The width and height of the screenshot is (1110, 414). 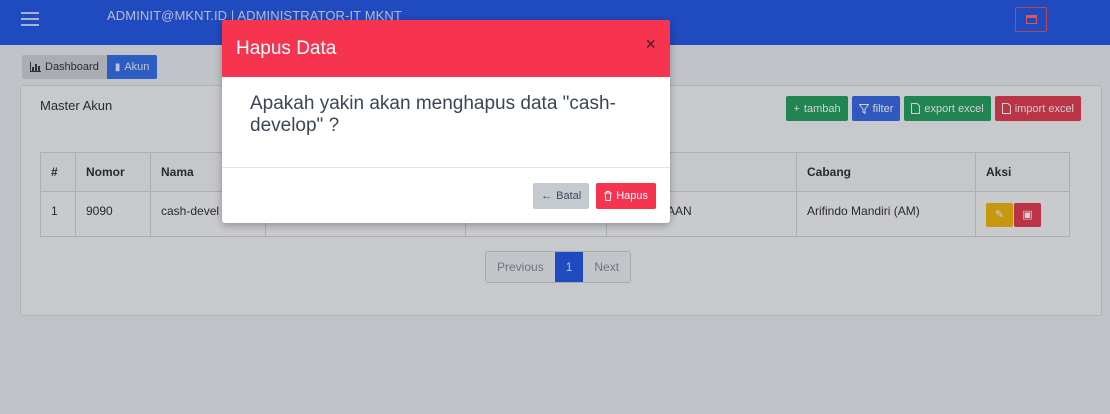 I want to click on modal-footer: ← Batal Hapus, so click(x=446, y=195).